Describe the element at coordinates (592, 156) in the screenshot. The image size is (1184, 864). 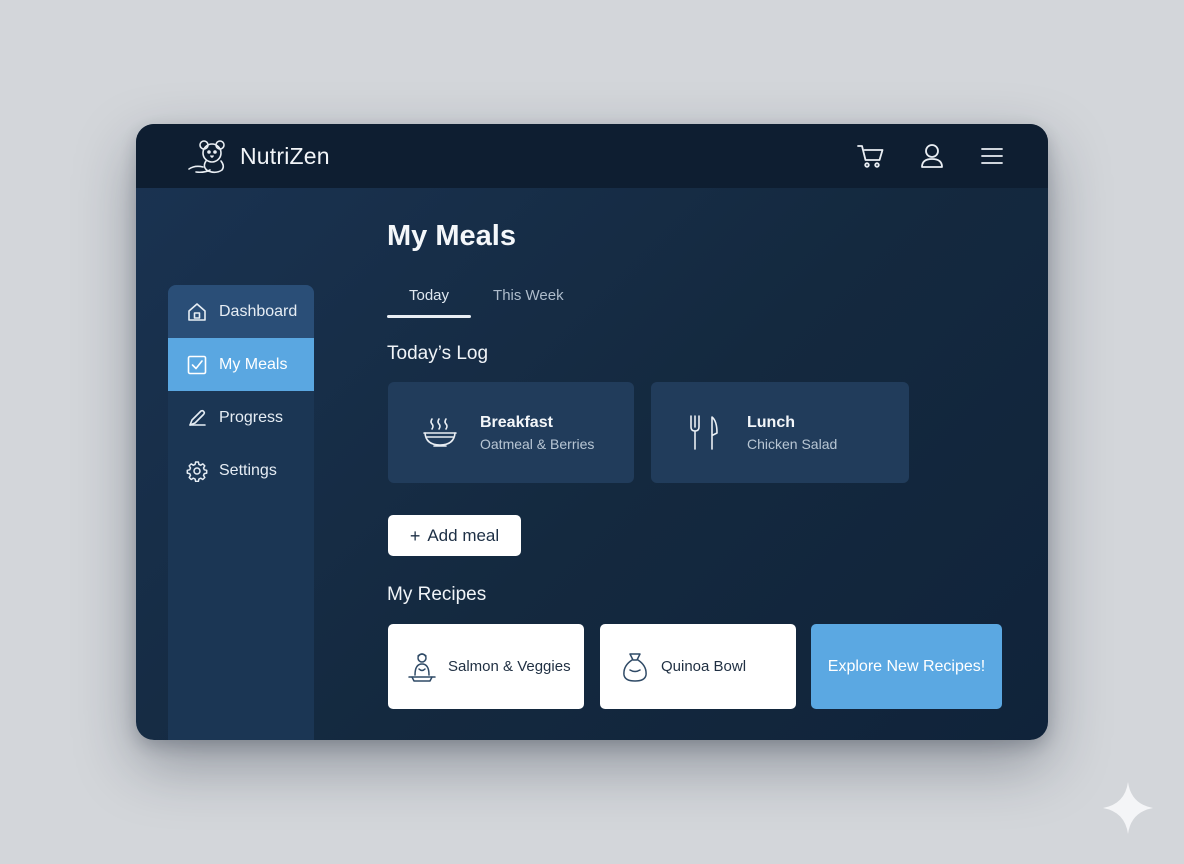
I see `top-bar: NutriZen` at that location.